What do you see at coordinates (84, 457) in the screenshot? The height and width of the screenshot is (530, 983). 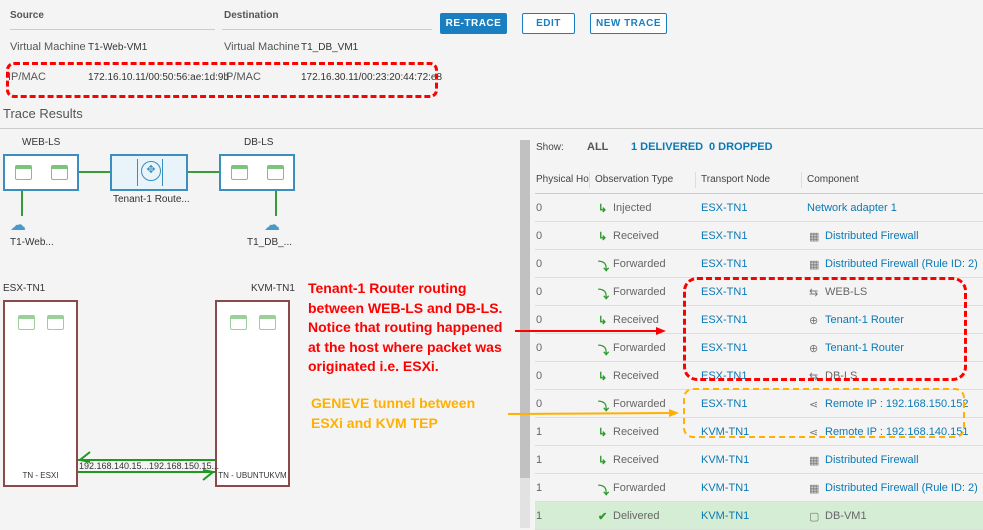 I see `tunnel-arrow-left` at bounding box center [84, 457].